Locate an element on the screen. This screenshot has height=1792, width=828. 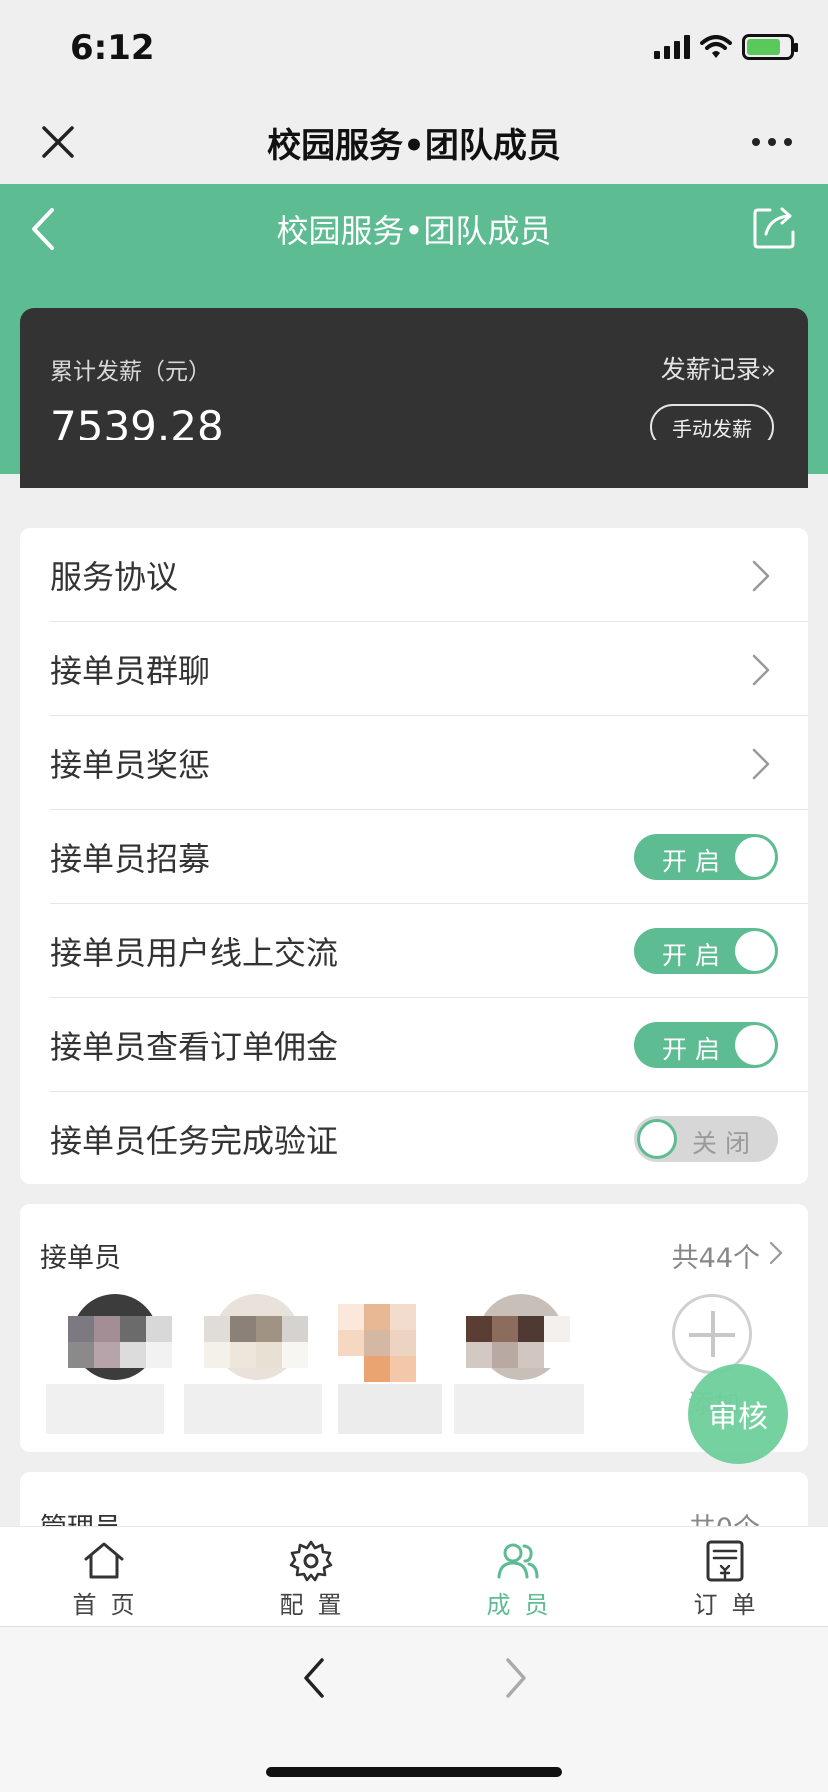
signal-icon is located at coordinates (672, 47).